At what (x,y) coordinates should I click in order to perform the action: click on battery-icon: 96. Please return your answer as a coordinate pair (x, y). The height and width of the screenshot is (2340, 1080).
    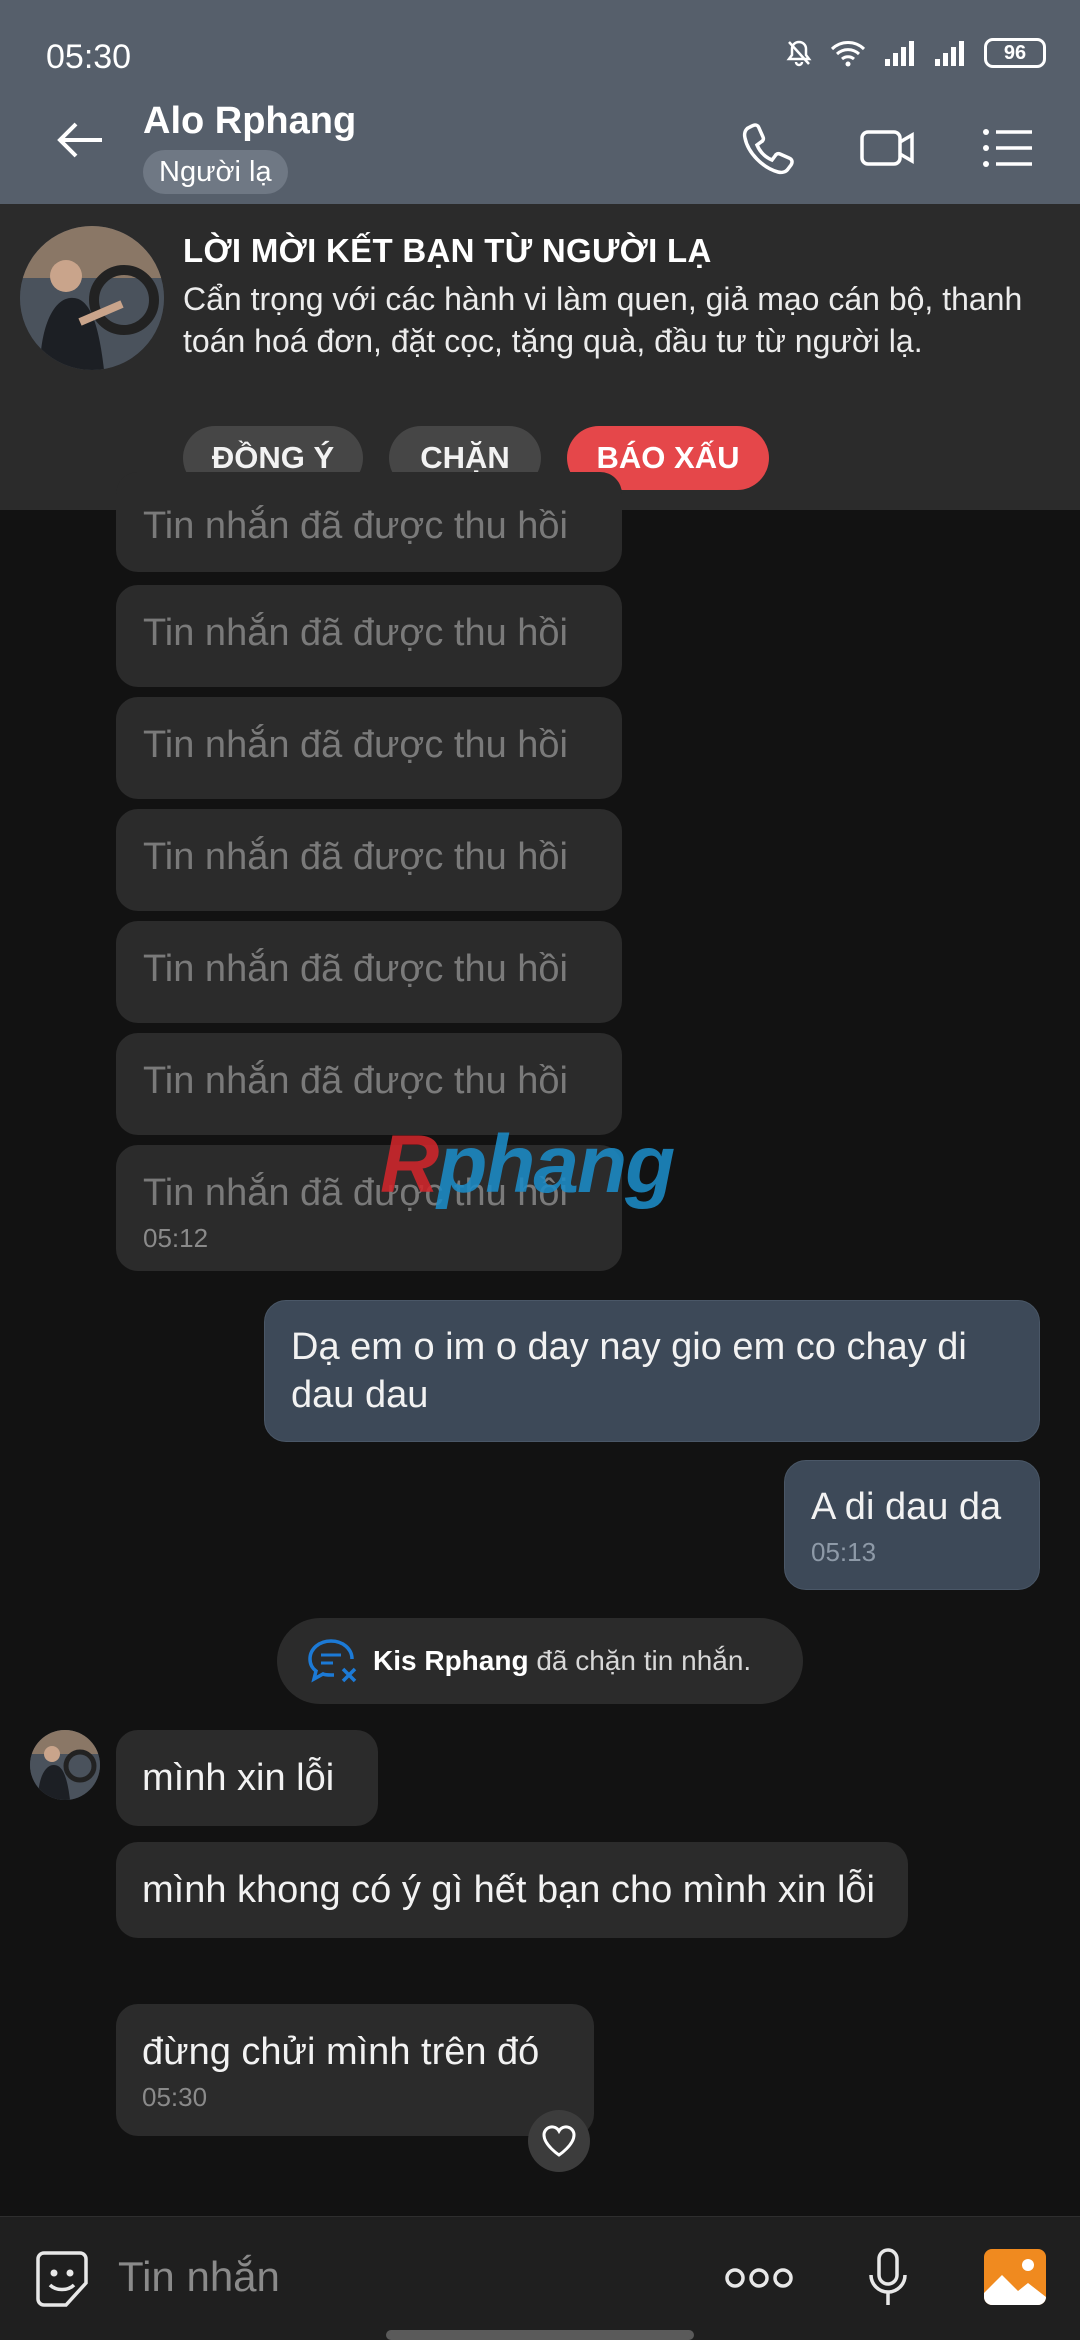
    Looking at the image, I should click on (1015, 53).